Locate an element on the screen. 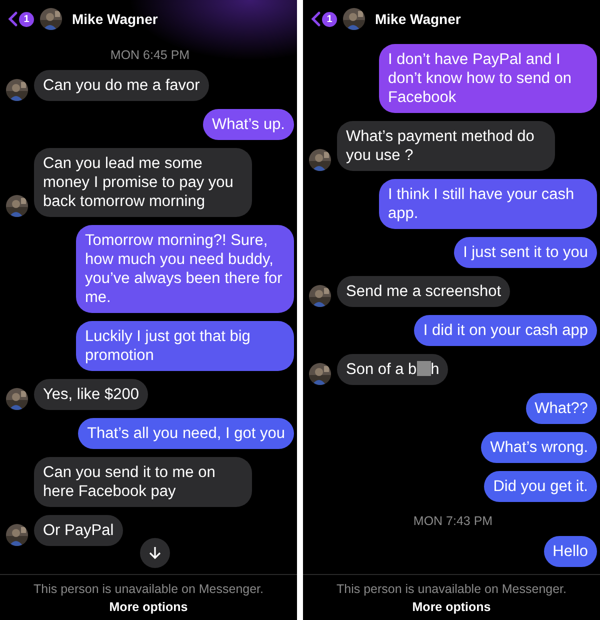 This screenshot has height=620, width=600. scroll-down-button is located at coordinates (155, 553).